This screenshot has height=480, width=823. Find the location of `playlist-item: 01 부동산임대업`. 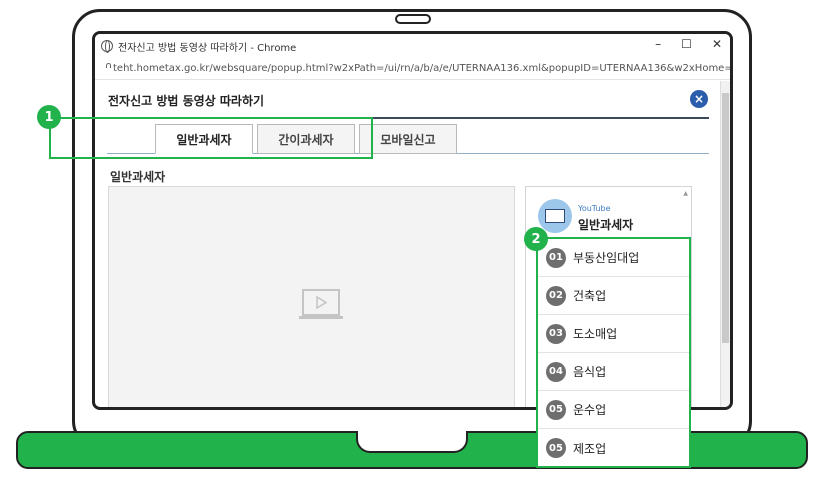

playlist-item: 01 부동산임대업 is located at coordinates (613, 258).